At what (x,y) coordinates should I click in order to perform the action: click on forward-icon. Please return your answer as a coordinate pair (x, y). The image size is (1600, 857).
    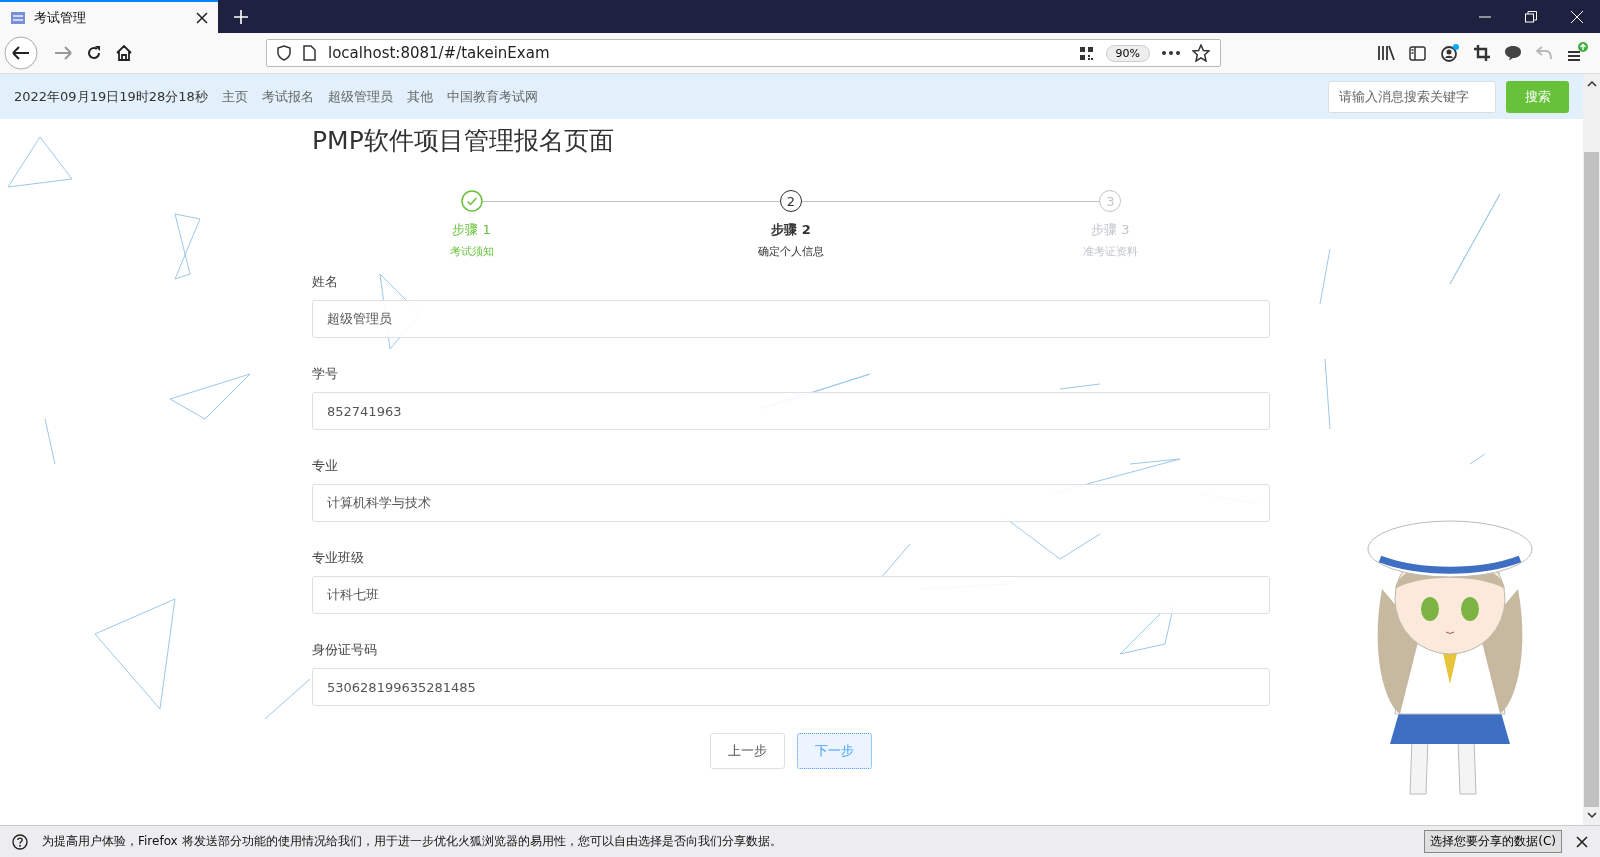
    Looking at the image, I should click on (63, 53).